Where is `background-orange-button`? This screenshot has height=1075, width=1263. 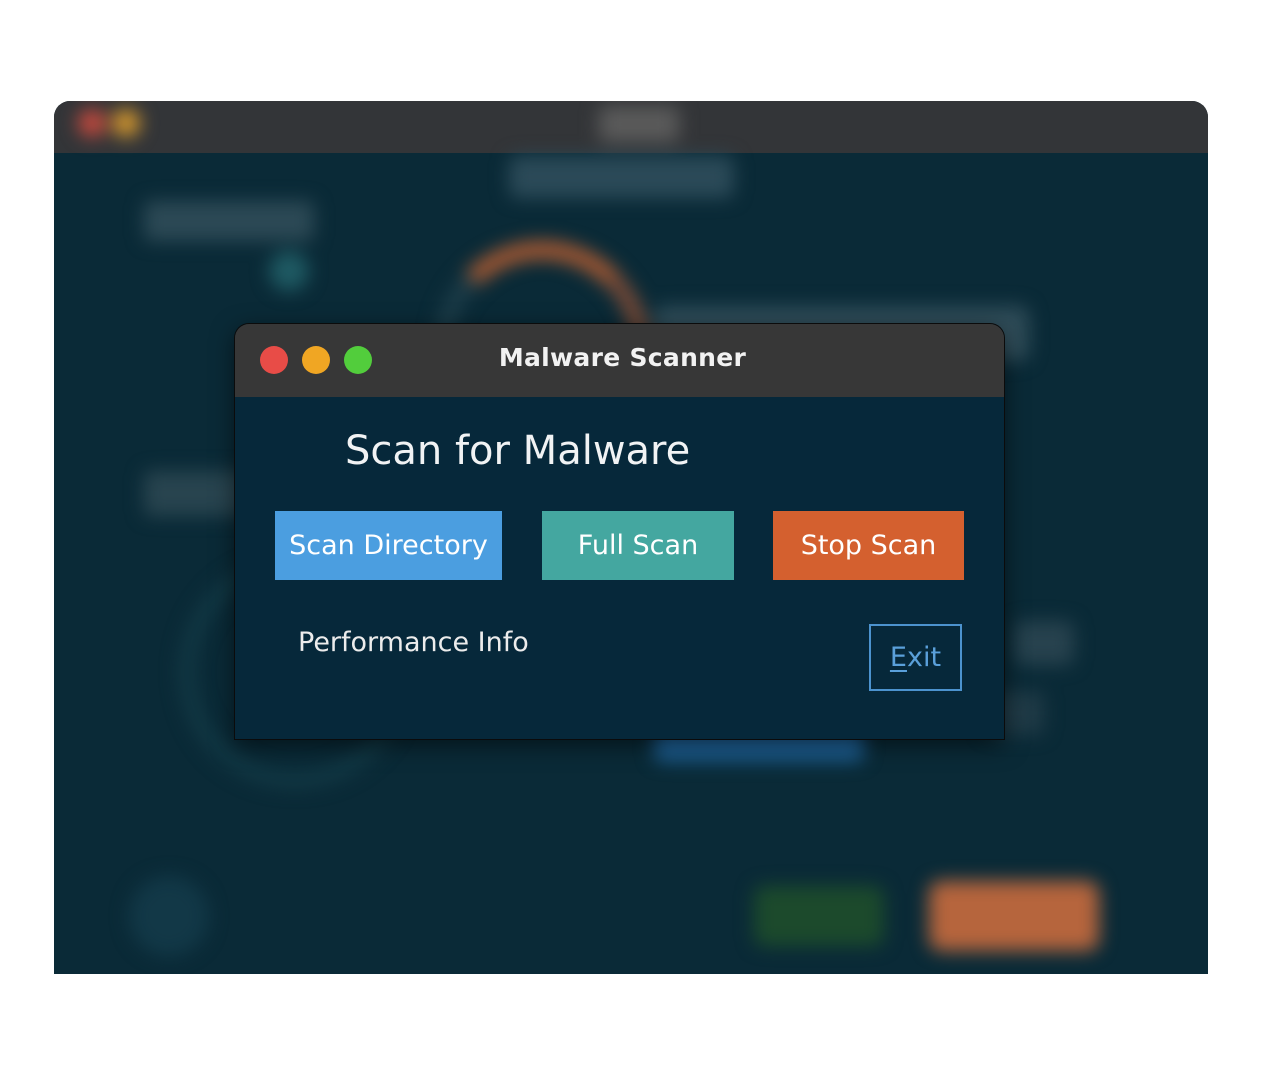
background-orange-button is located at coordinates (1014, 916).